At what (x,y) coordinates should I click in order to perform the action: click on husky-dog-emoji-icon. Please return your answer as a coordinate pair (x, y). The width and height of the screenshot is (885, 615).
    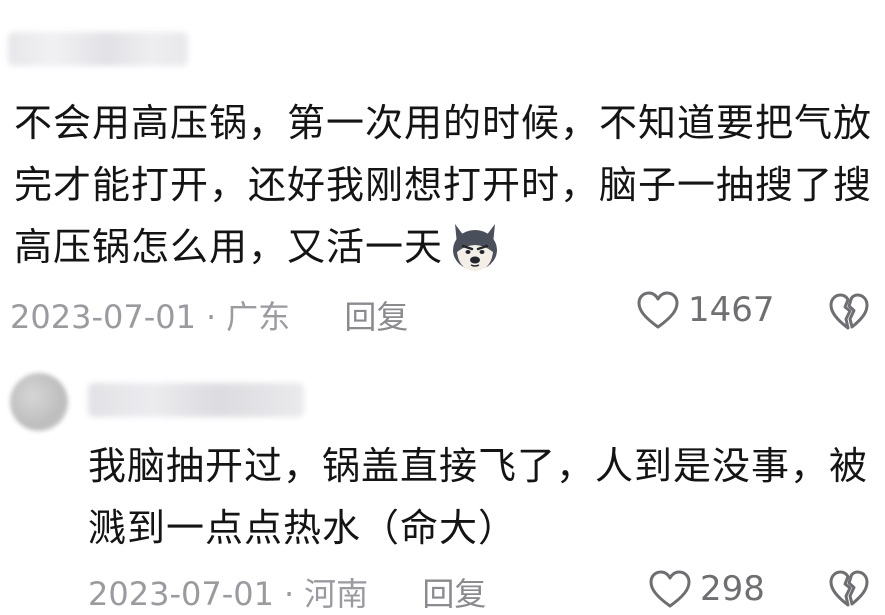
    Looking at the image, I should click on (475, 247).